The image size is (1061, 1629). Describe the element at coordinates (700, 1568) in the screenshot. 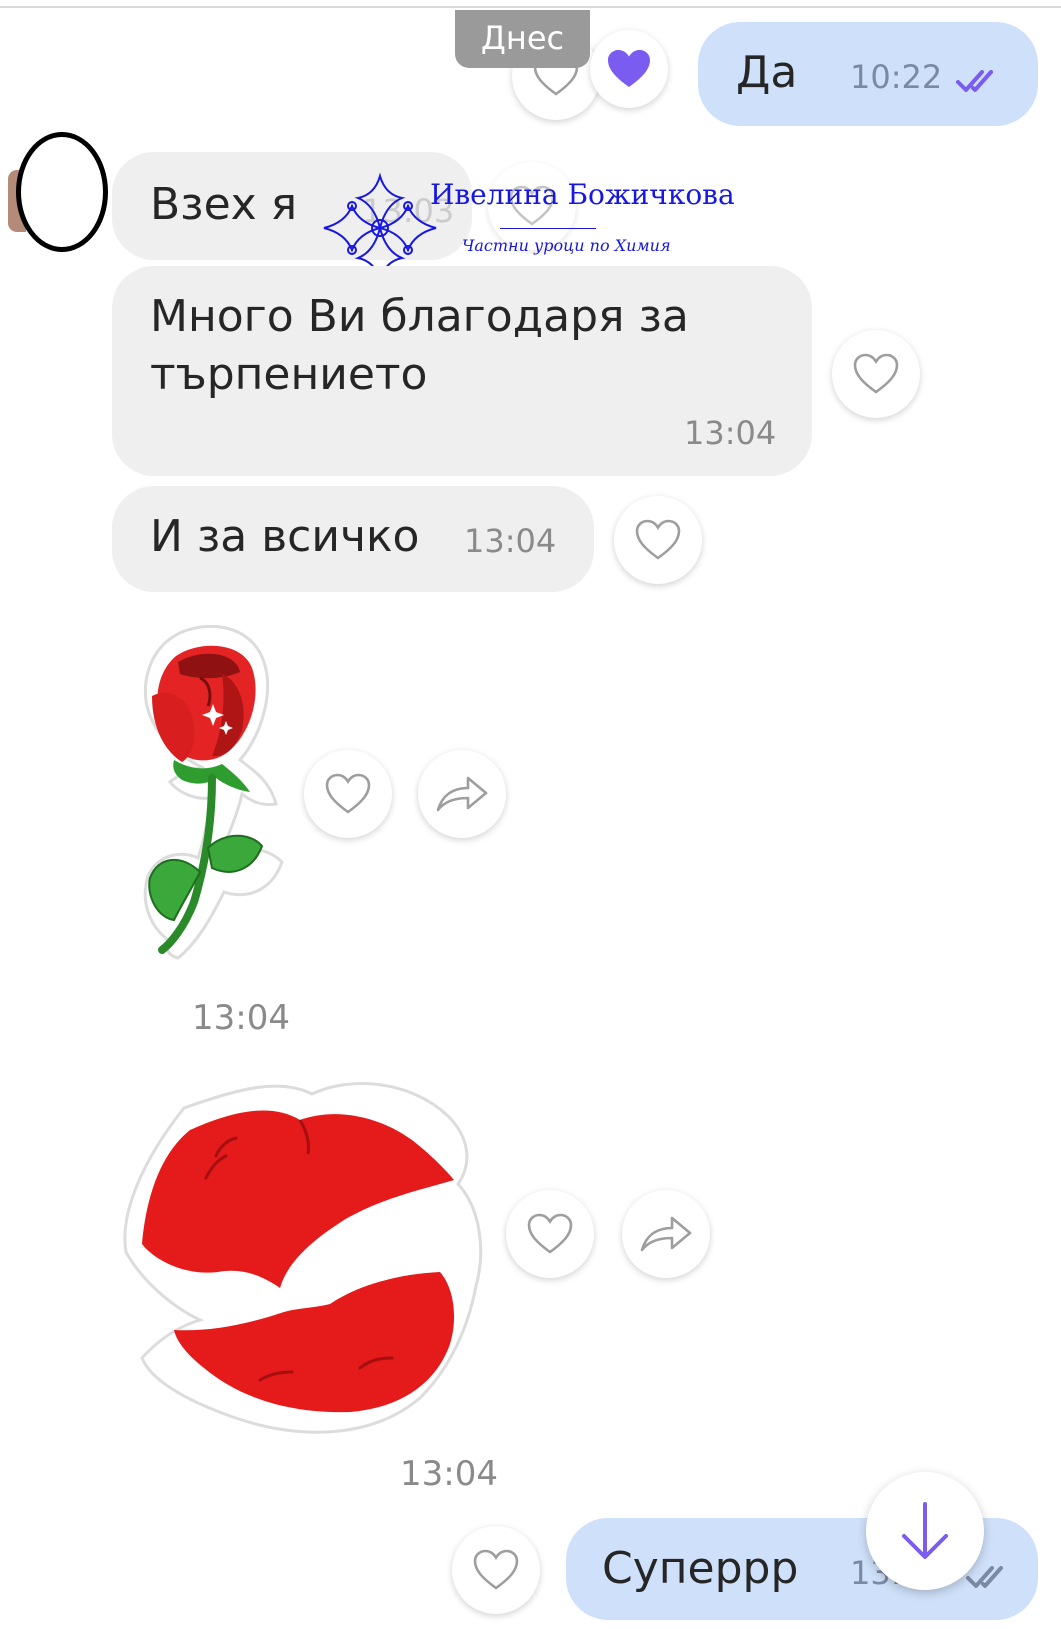

I see `message-text: Суперрр` at that location.